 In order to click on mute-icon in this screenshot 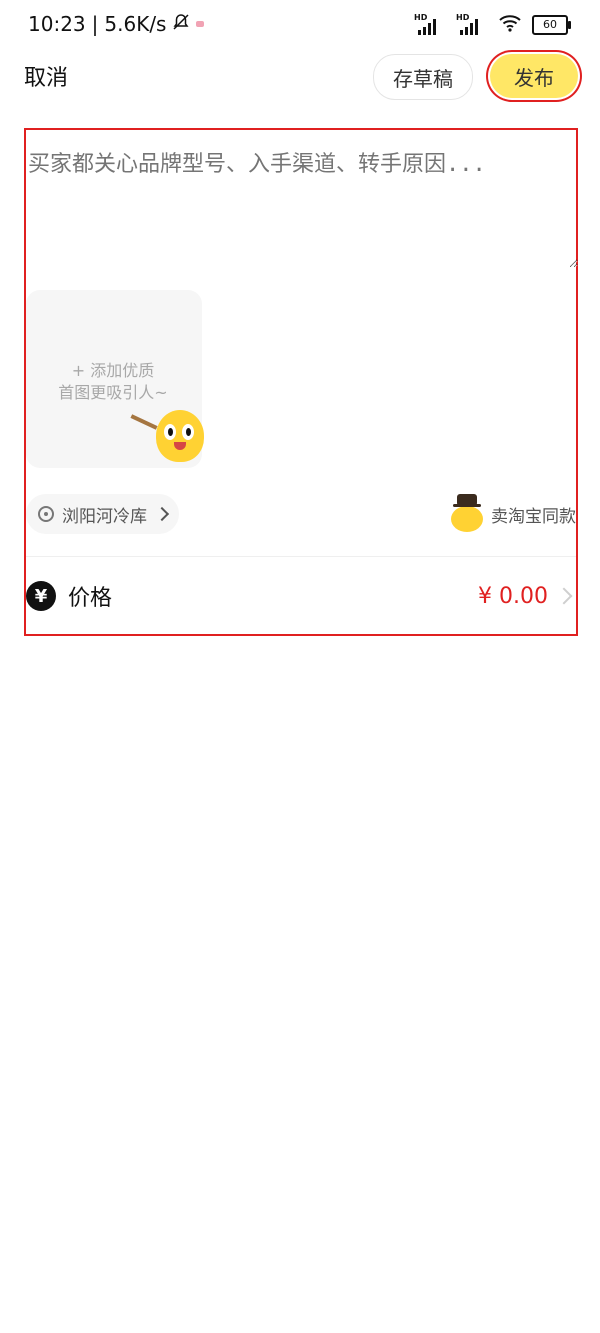, I will do `click(181, 24)`.